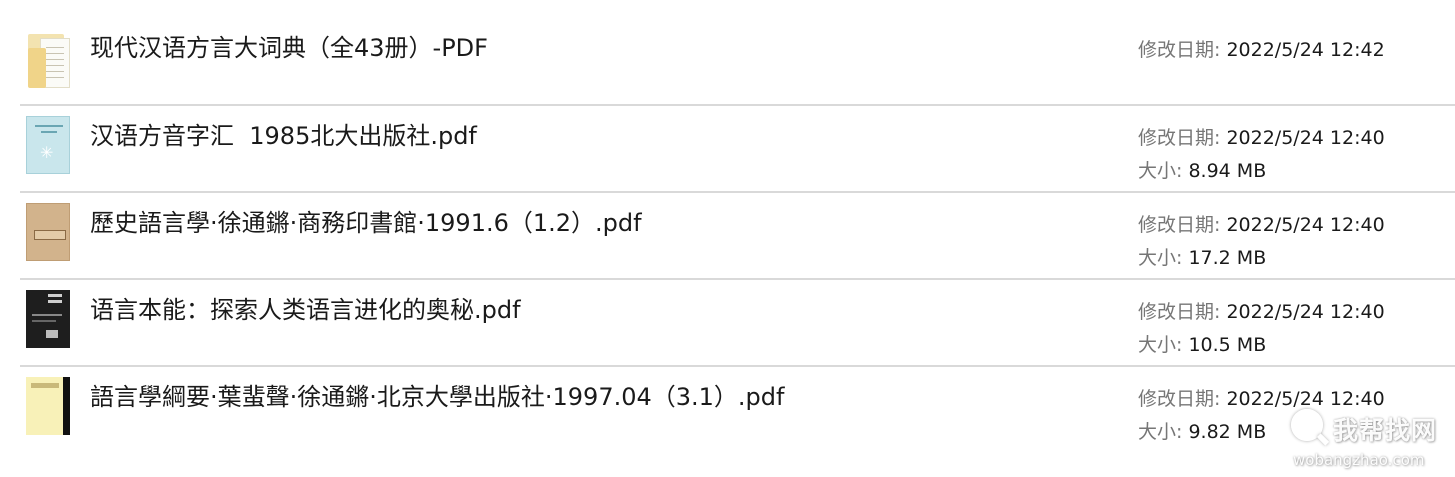 This screenshot has height=477, width=1455. What do you see at coordinates (1227, 345) in the screenshot?
I see `size-value: 10.5 MB` at bounding box center [1227, 345].